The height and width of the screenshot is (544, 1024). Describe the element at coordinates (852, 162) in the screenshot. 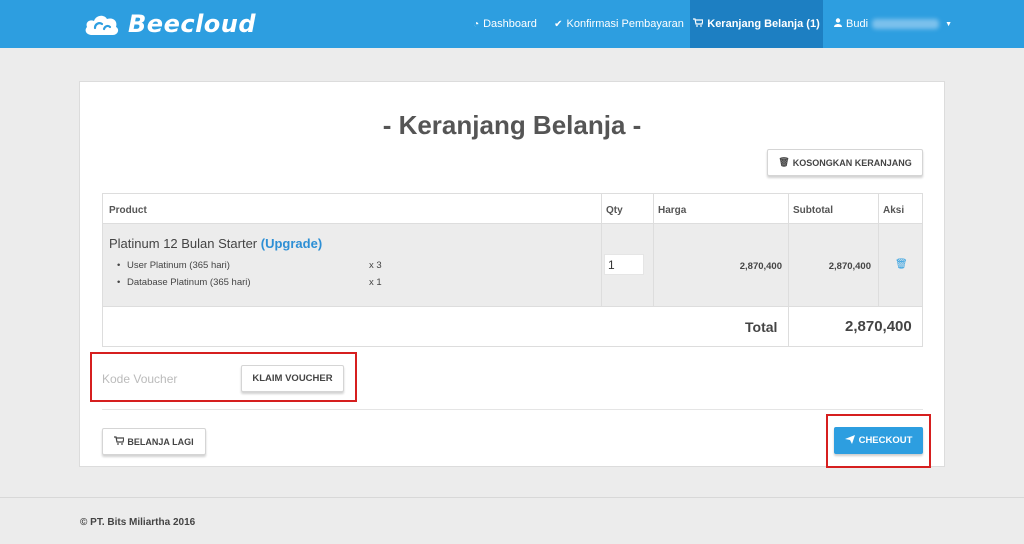

I see `empty-cart-label: KOSONGKAN KERANJANG` at that location.